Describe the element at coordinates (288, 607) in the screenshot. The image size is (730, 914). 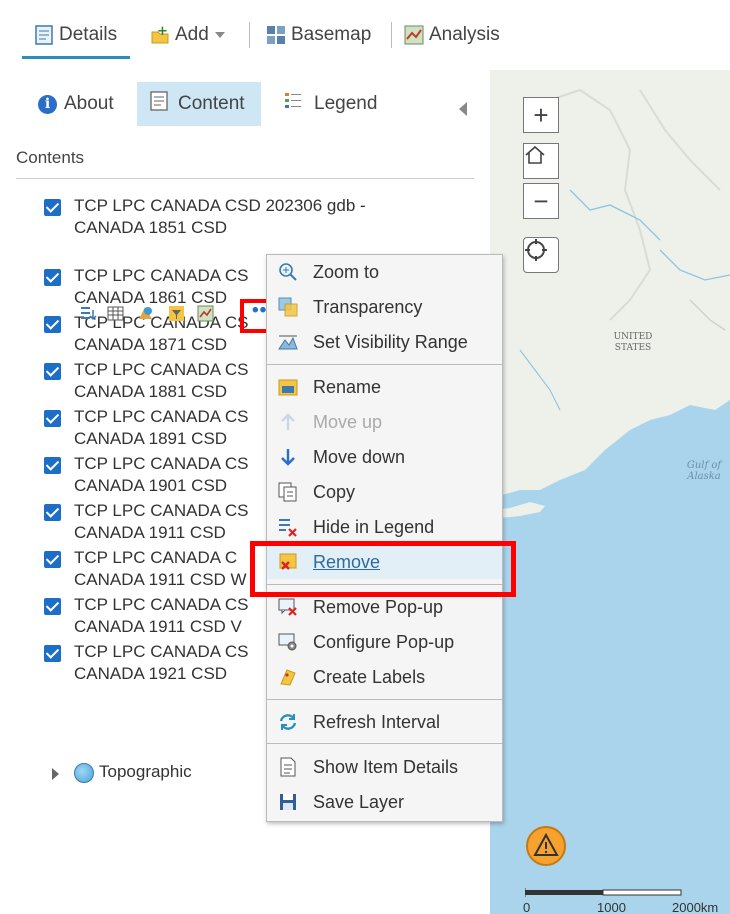
I see `remove-popup-icon` at that location.